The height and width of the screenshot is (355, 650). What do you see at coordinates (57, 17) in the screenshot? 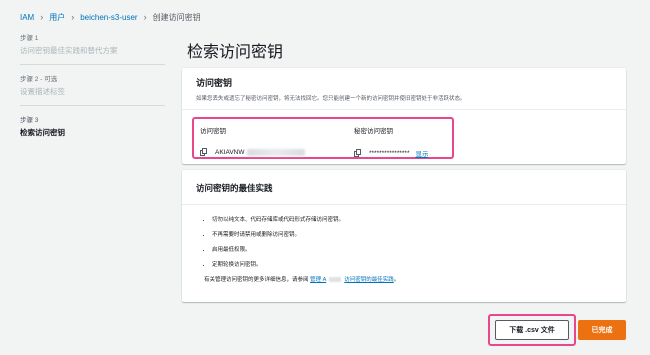
I see `breadcrumb-users: 用户` at bounding box center [57, 17].